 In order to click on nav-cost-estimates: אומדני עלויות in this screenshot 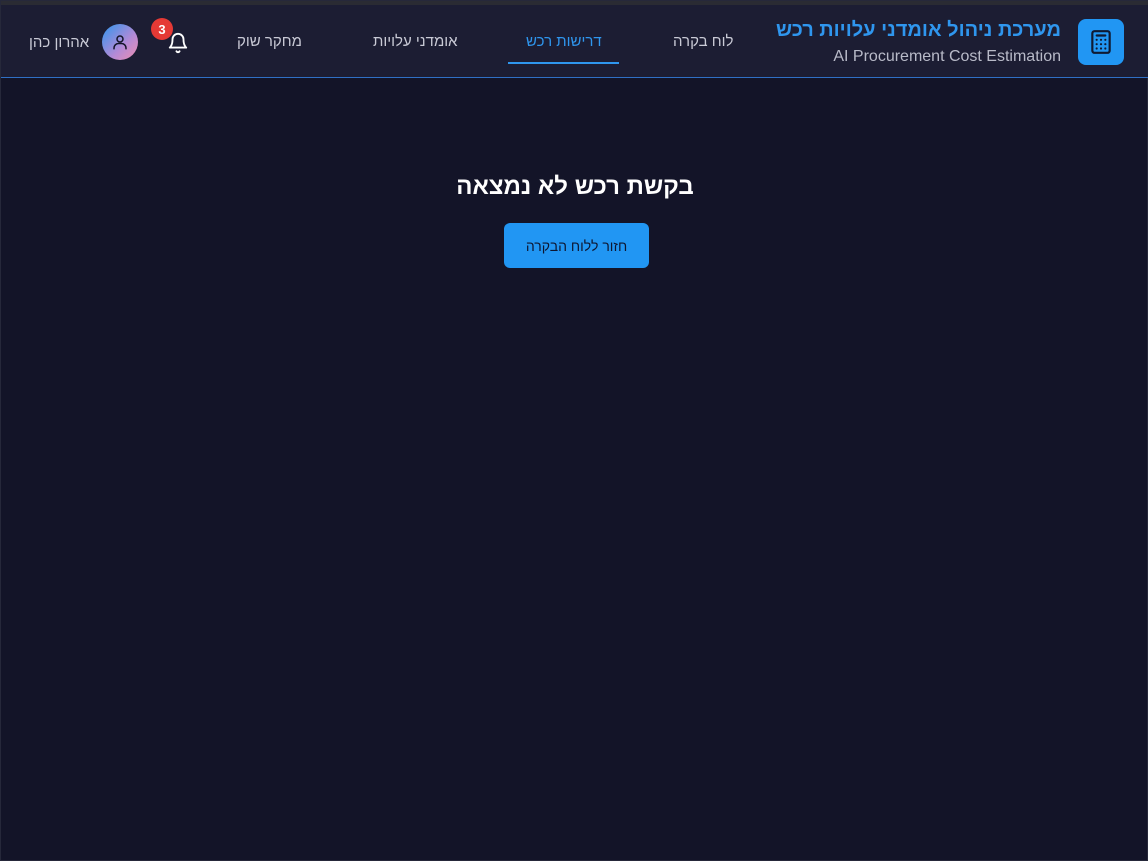, I will do `click(415, 41)`.